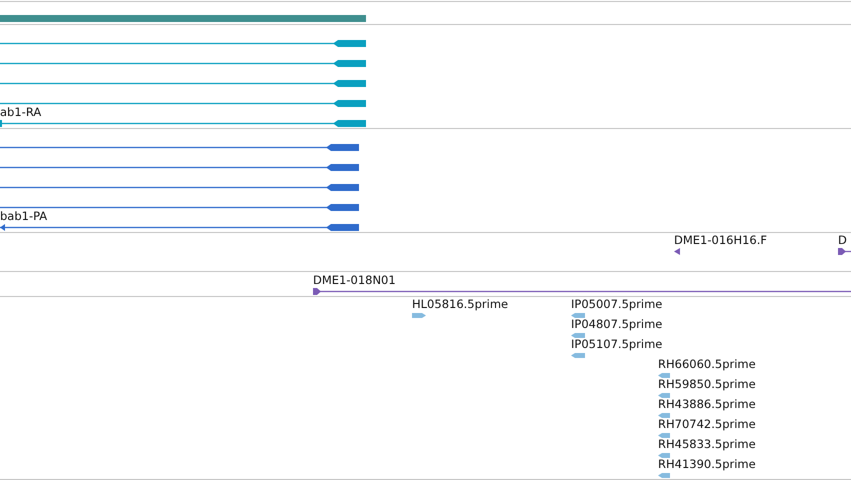 The width and height of the screenshot is (851, 480). Describe the element at coordinates (616, 344) in the screenshot. I see `feature-label: IP05107.5prime` at that location.